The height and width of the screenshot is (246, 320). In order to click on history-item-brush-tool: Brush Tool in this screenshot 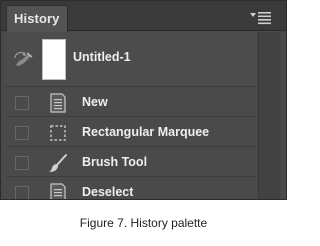, I will do `click(131, 162)`.